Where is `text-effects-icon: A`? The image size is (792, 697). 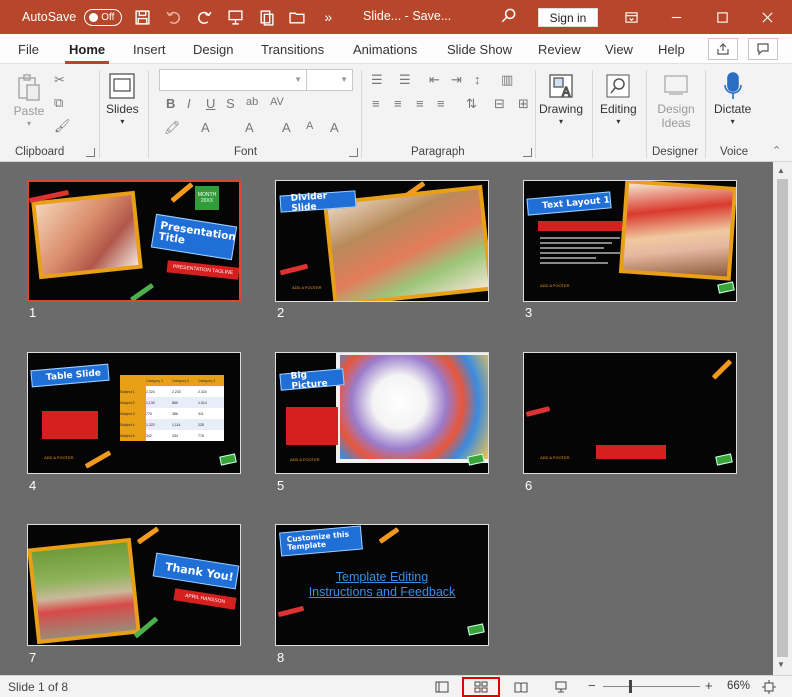 text-effects-icon: A is located at coordinates (249, 127).